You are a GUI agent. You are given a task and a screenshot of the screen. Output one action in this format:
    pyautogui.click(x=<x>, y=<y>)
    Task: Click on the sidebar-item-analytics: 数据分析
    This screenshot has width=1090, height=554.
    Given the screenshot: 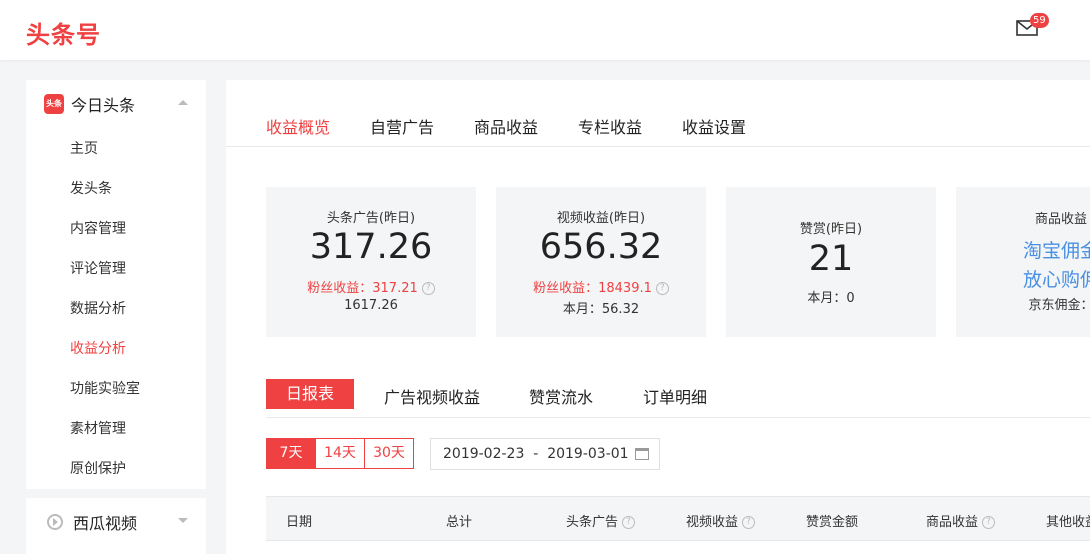 What is the action you would take?
    pyautogui.click(x=105, y=312)
    